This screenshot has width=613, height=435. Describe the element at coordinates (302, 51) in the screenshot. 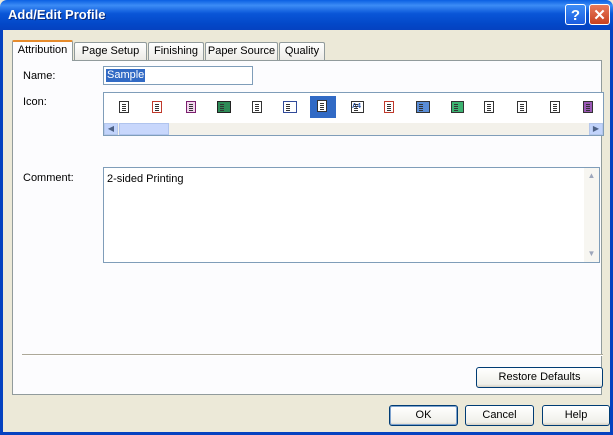

I see `tab-quality: Quality` at that location.